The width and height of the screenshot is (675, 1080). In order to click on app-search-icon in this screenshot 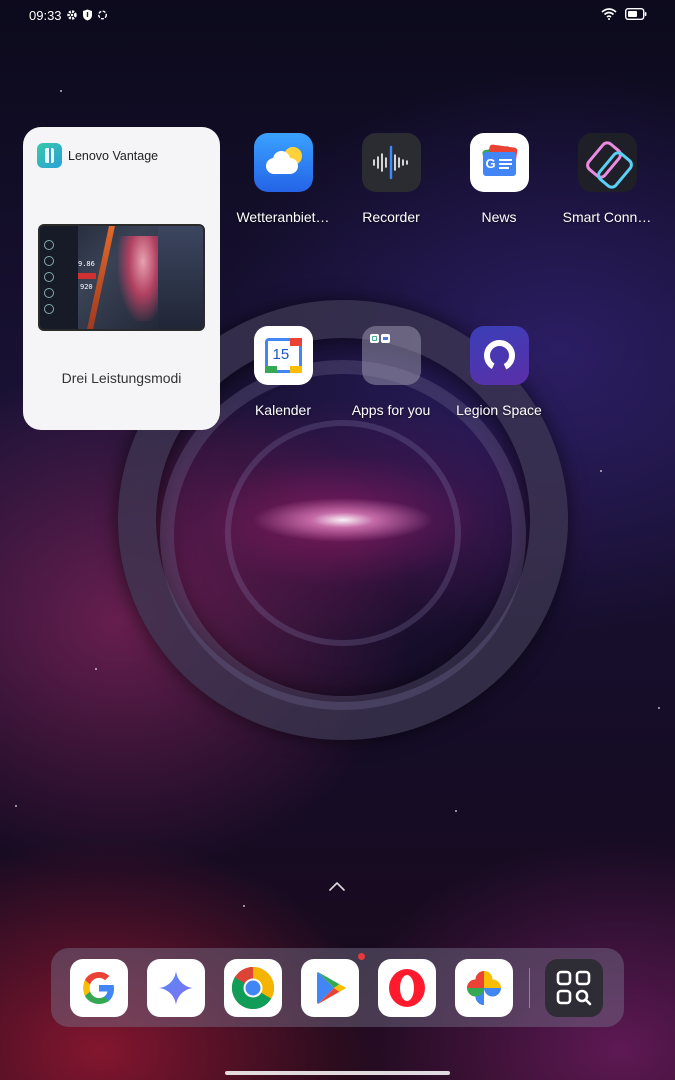, I will do `click(574, 988)`.